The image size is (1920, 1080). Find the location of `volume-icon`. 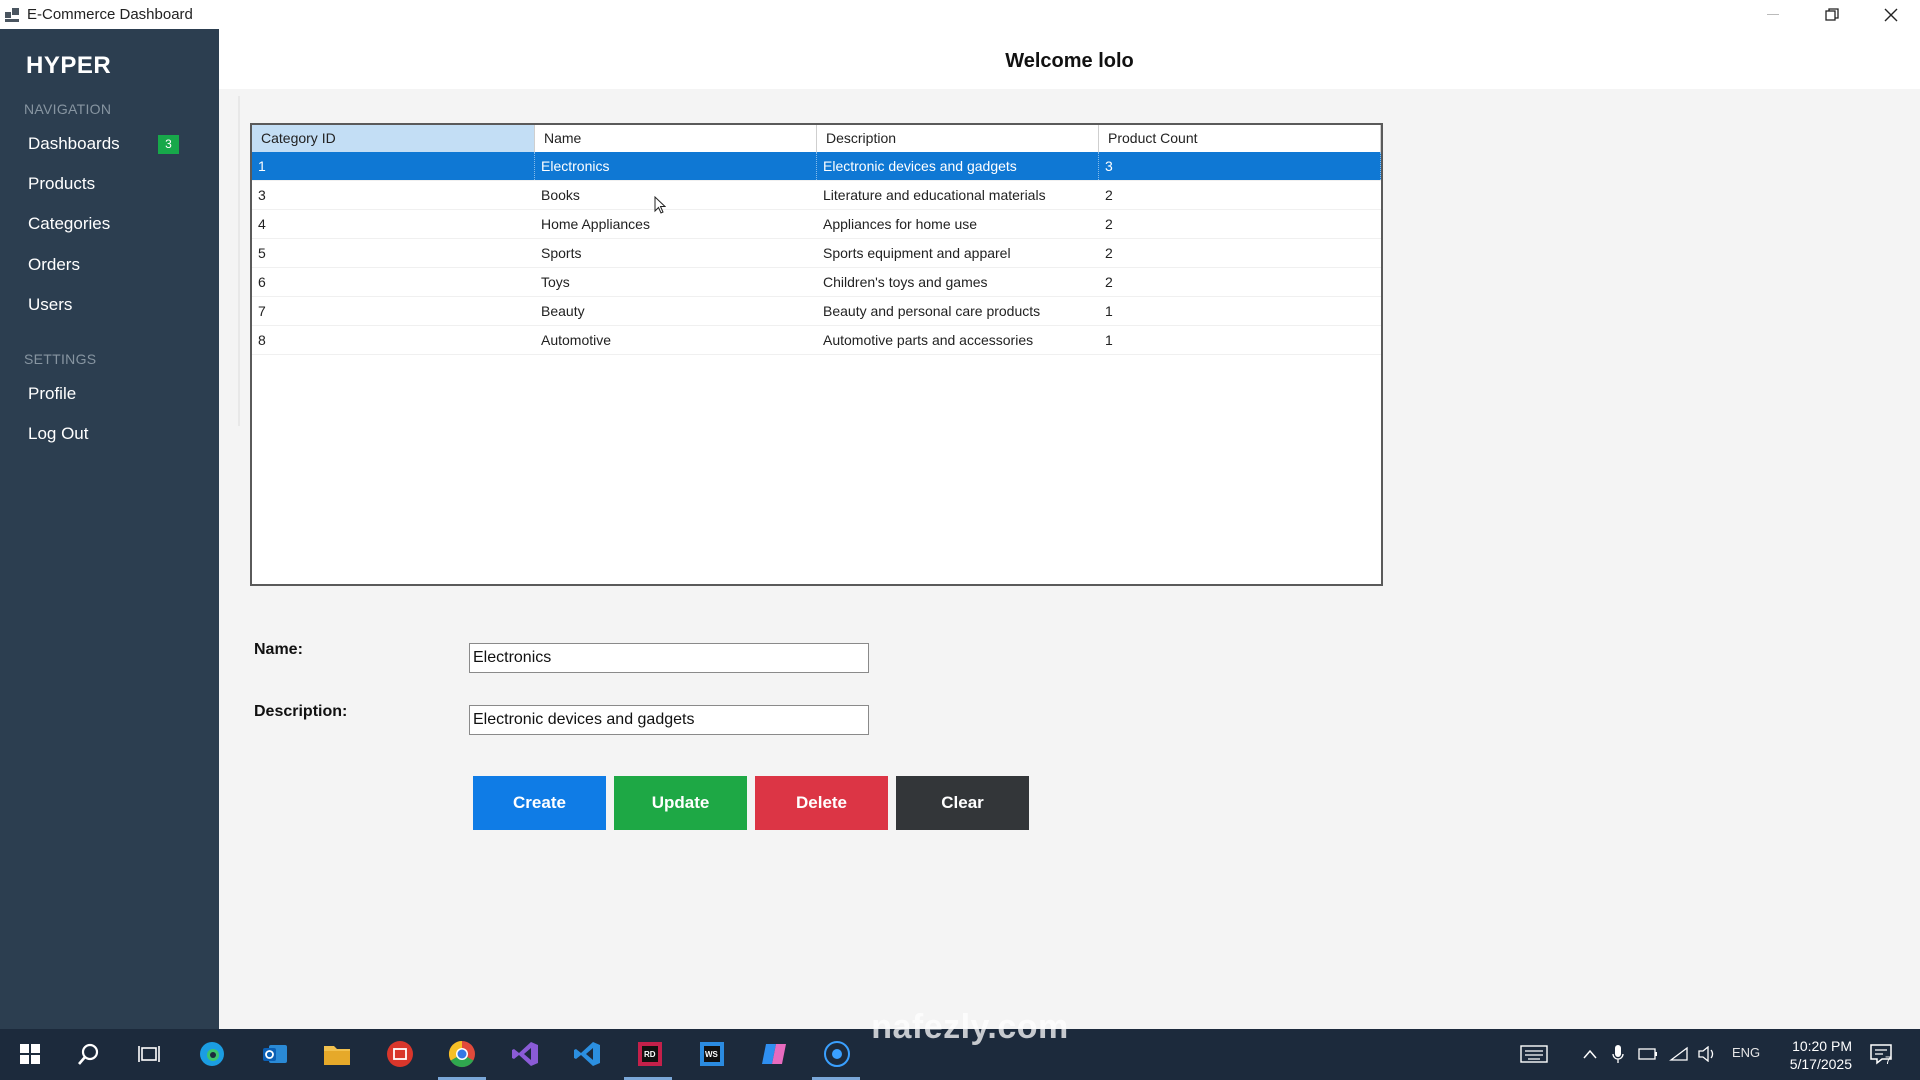

volume-icon is located at coordinates (1707, 1054).